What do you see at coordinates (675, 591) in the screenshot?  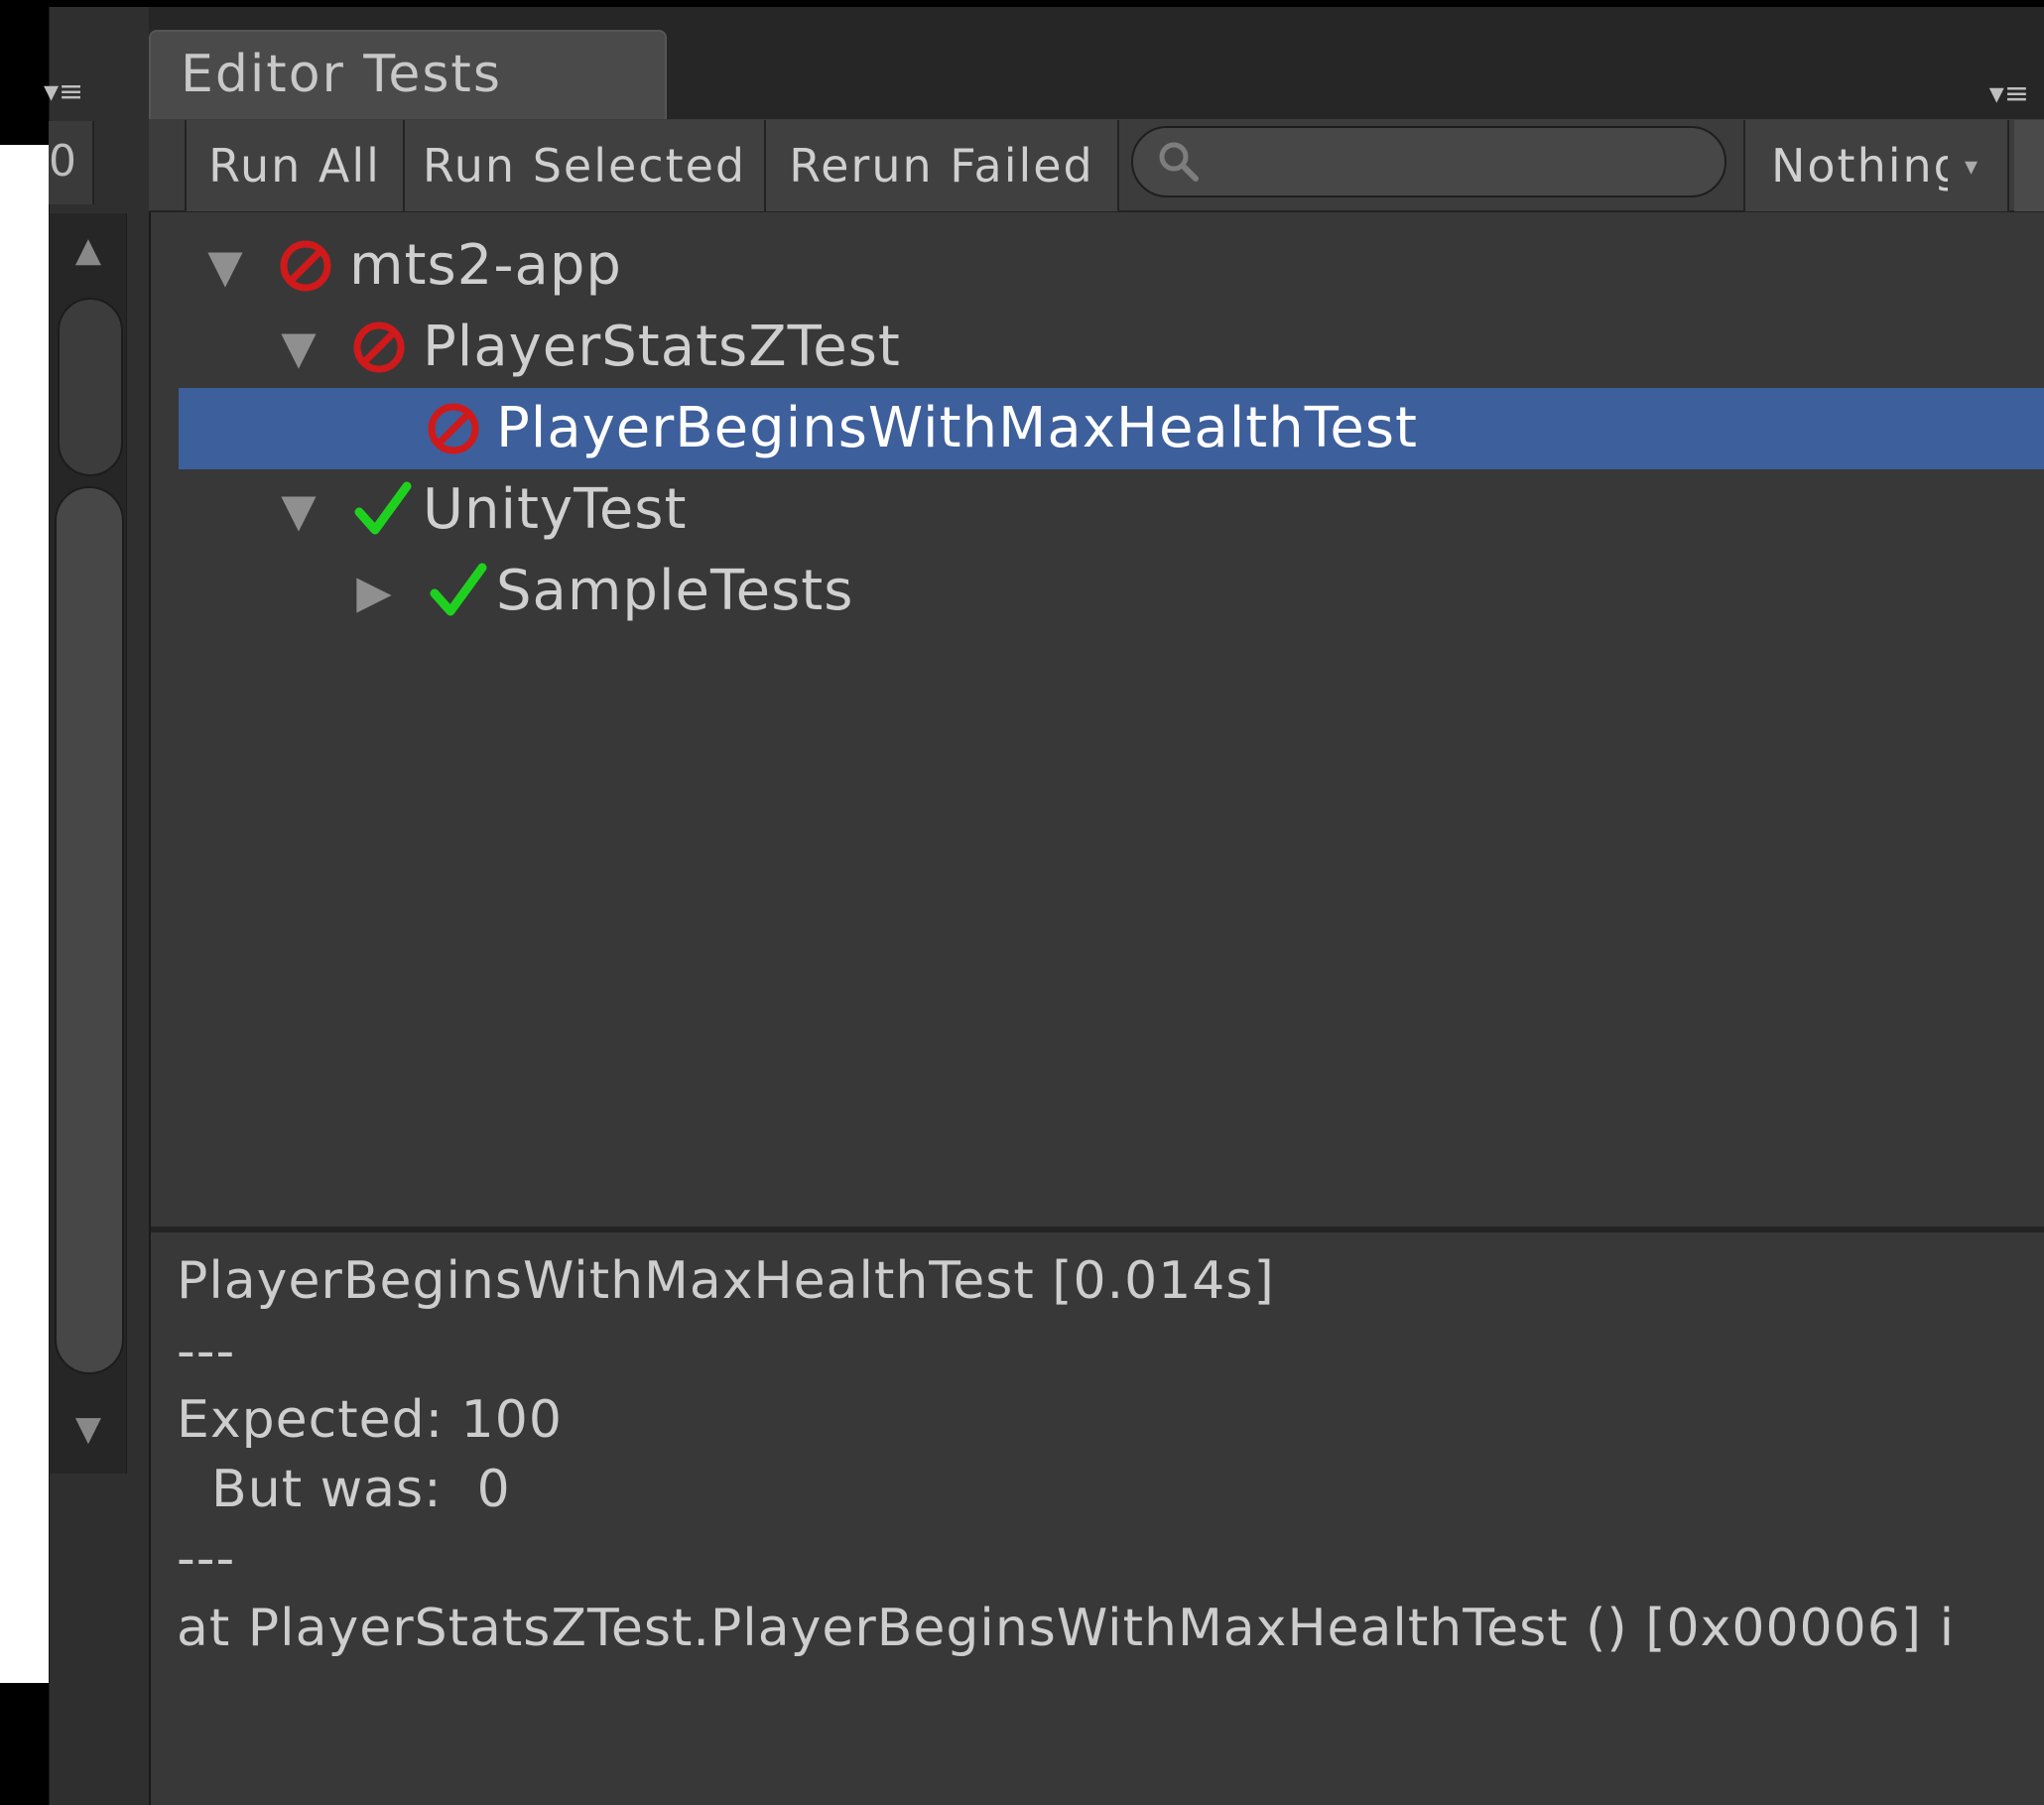 I see `tree-item-label: SampleTests` at bounding box center [675, 591].